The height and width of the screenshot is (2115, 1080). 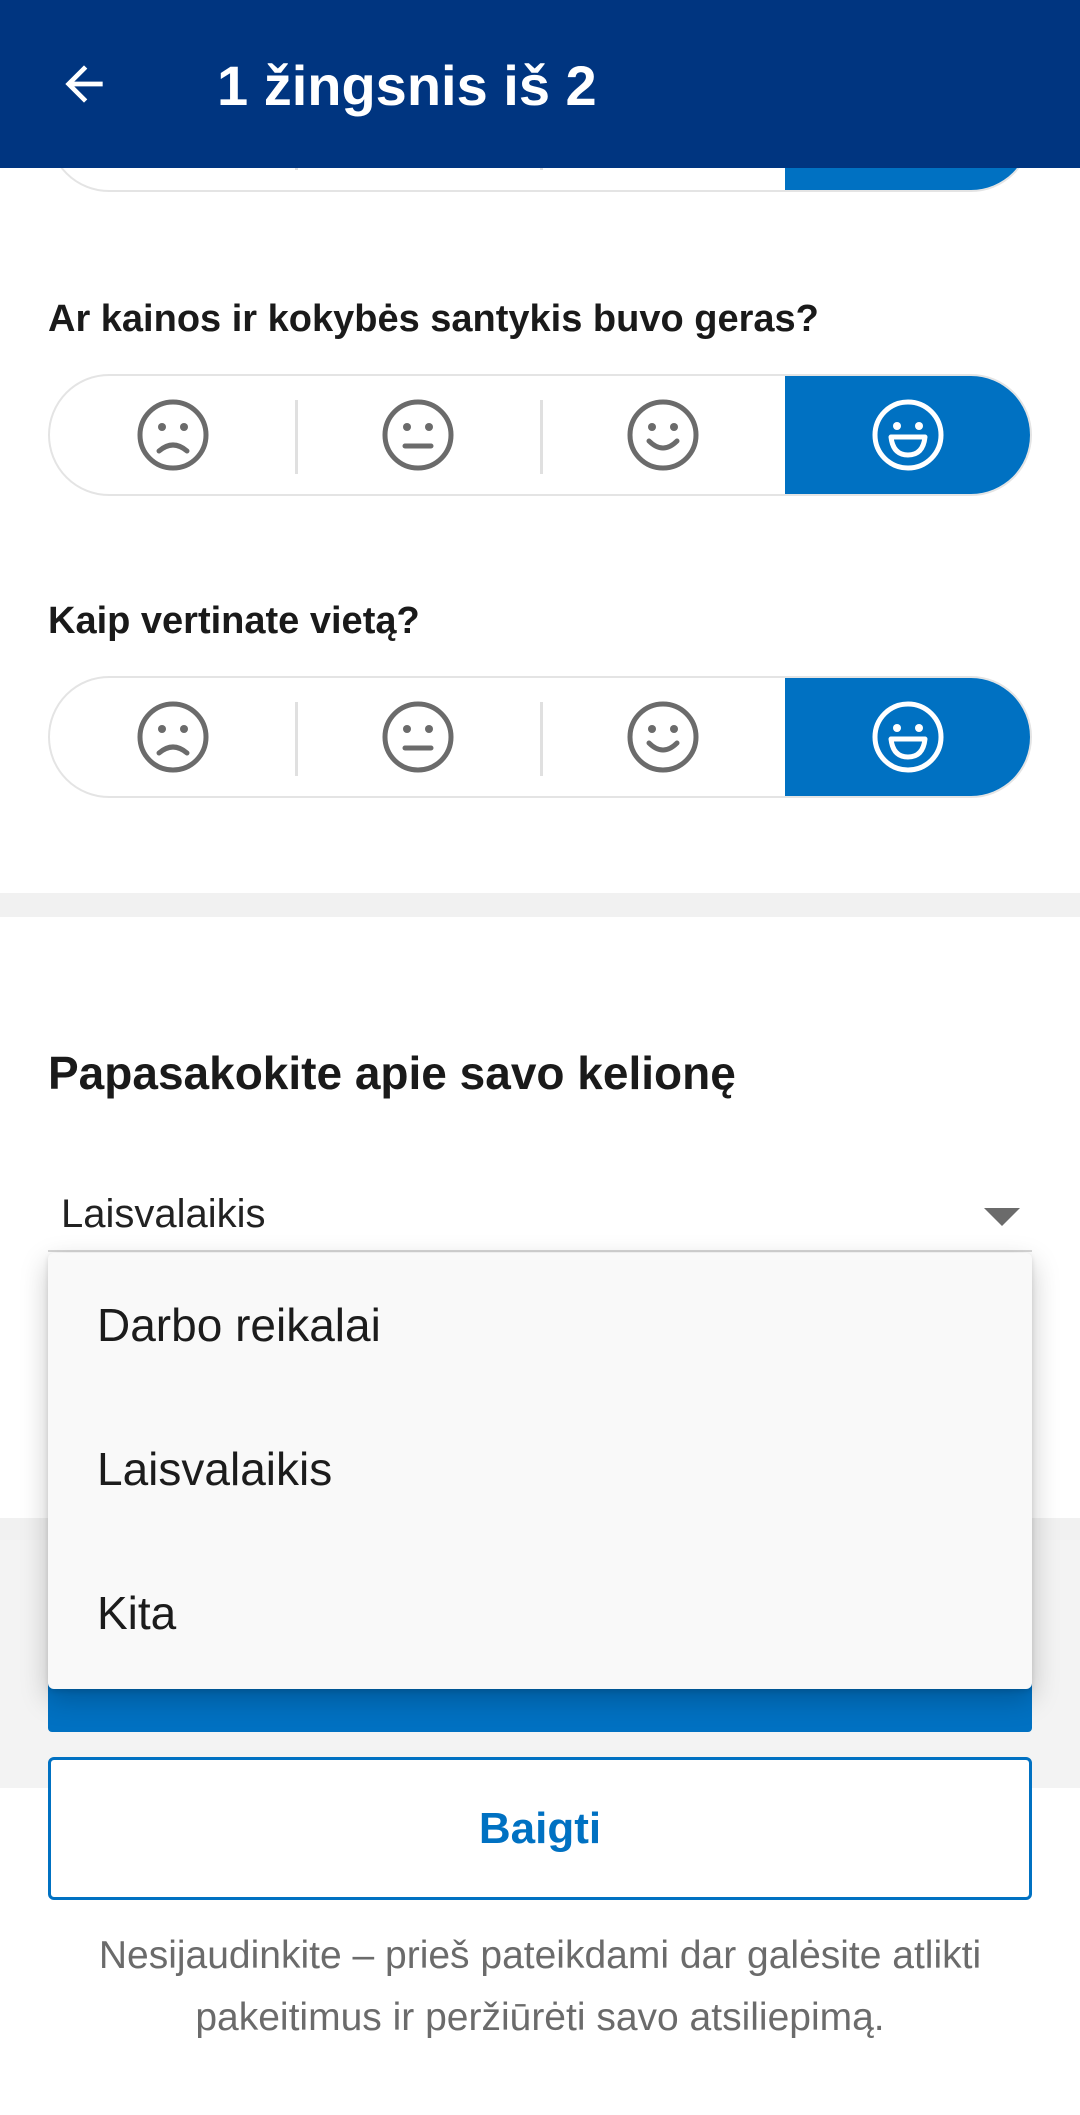 What do you see at coordinates (540, 1251) in the screenshot?
I see `select-underline` at bounding box center [540, 1251].